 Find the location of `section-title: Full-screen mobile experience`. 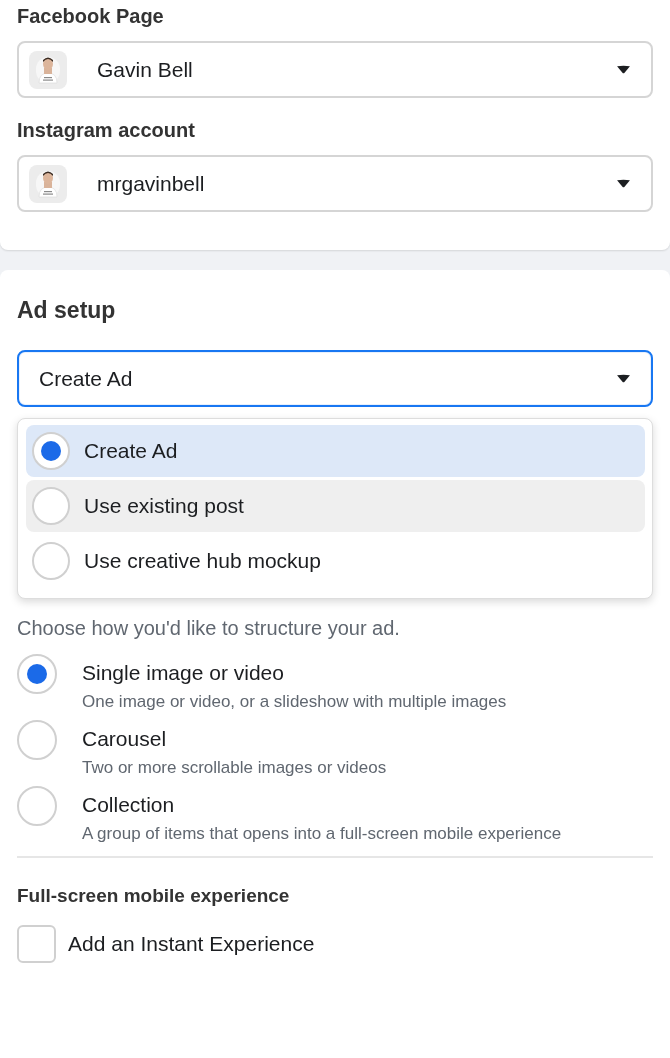

section-title: Full-screen mobile experience is located at coordinates (154, 896).